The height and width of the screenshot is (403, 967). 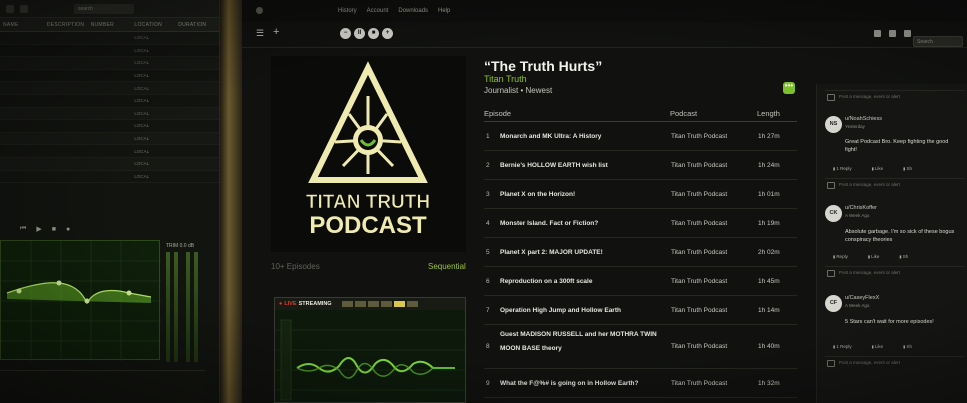 I want to click on equalizer-display, so click(x=80, y=300).